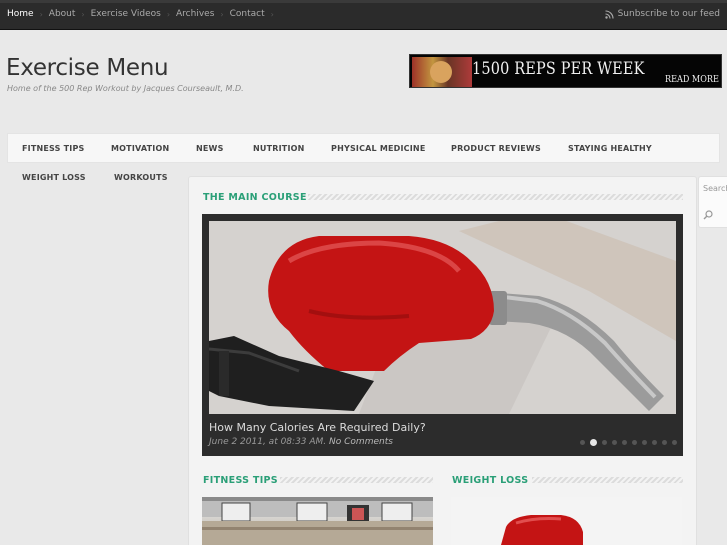 The width and height of the screenshot is (727, 545). What do you see at coordinates (708, 215) in the screenshot?
I see `search-icon` at bounding box center [708, 215].